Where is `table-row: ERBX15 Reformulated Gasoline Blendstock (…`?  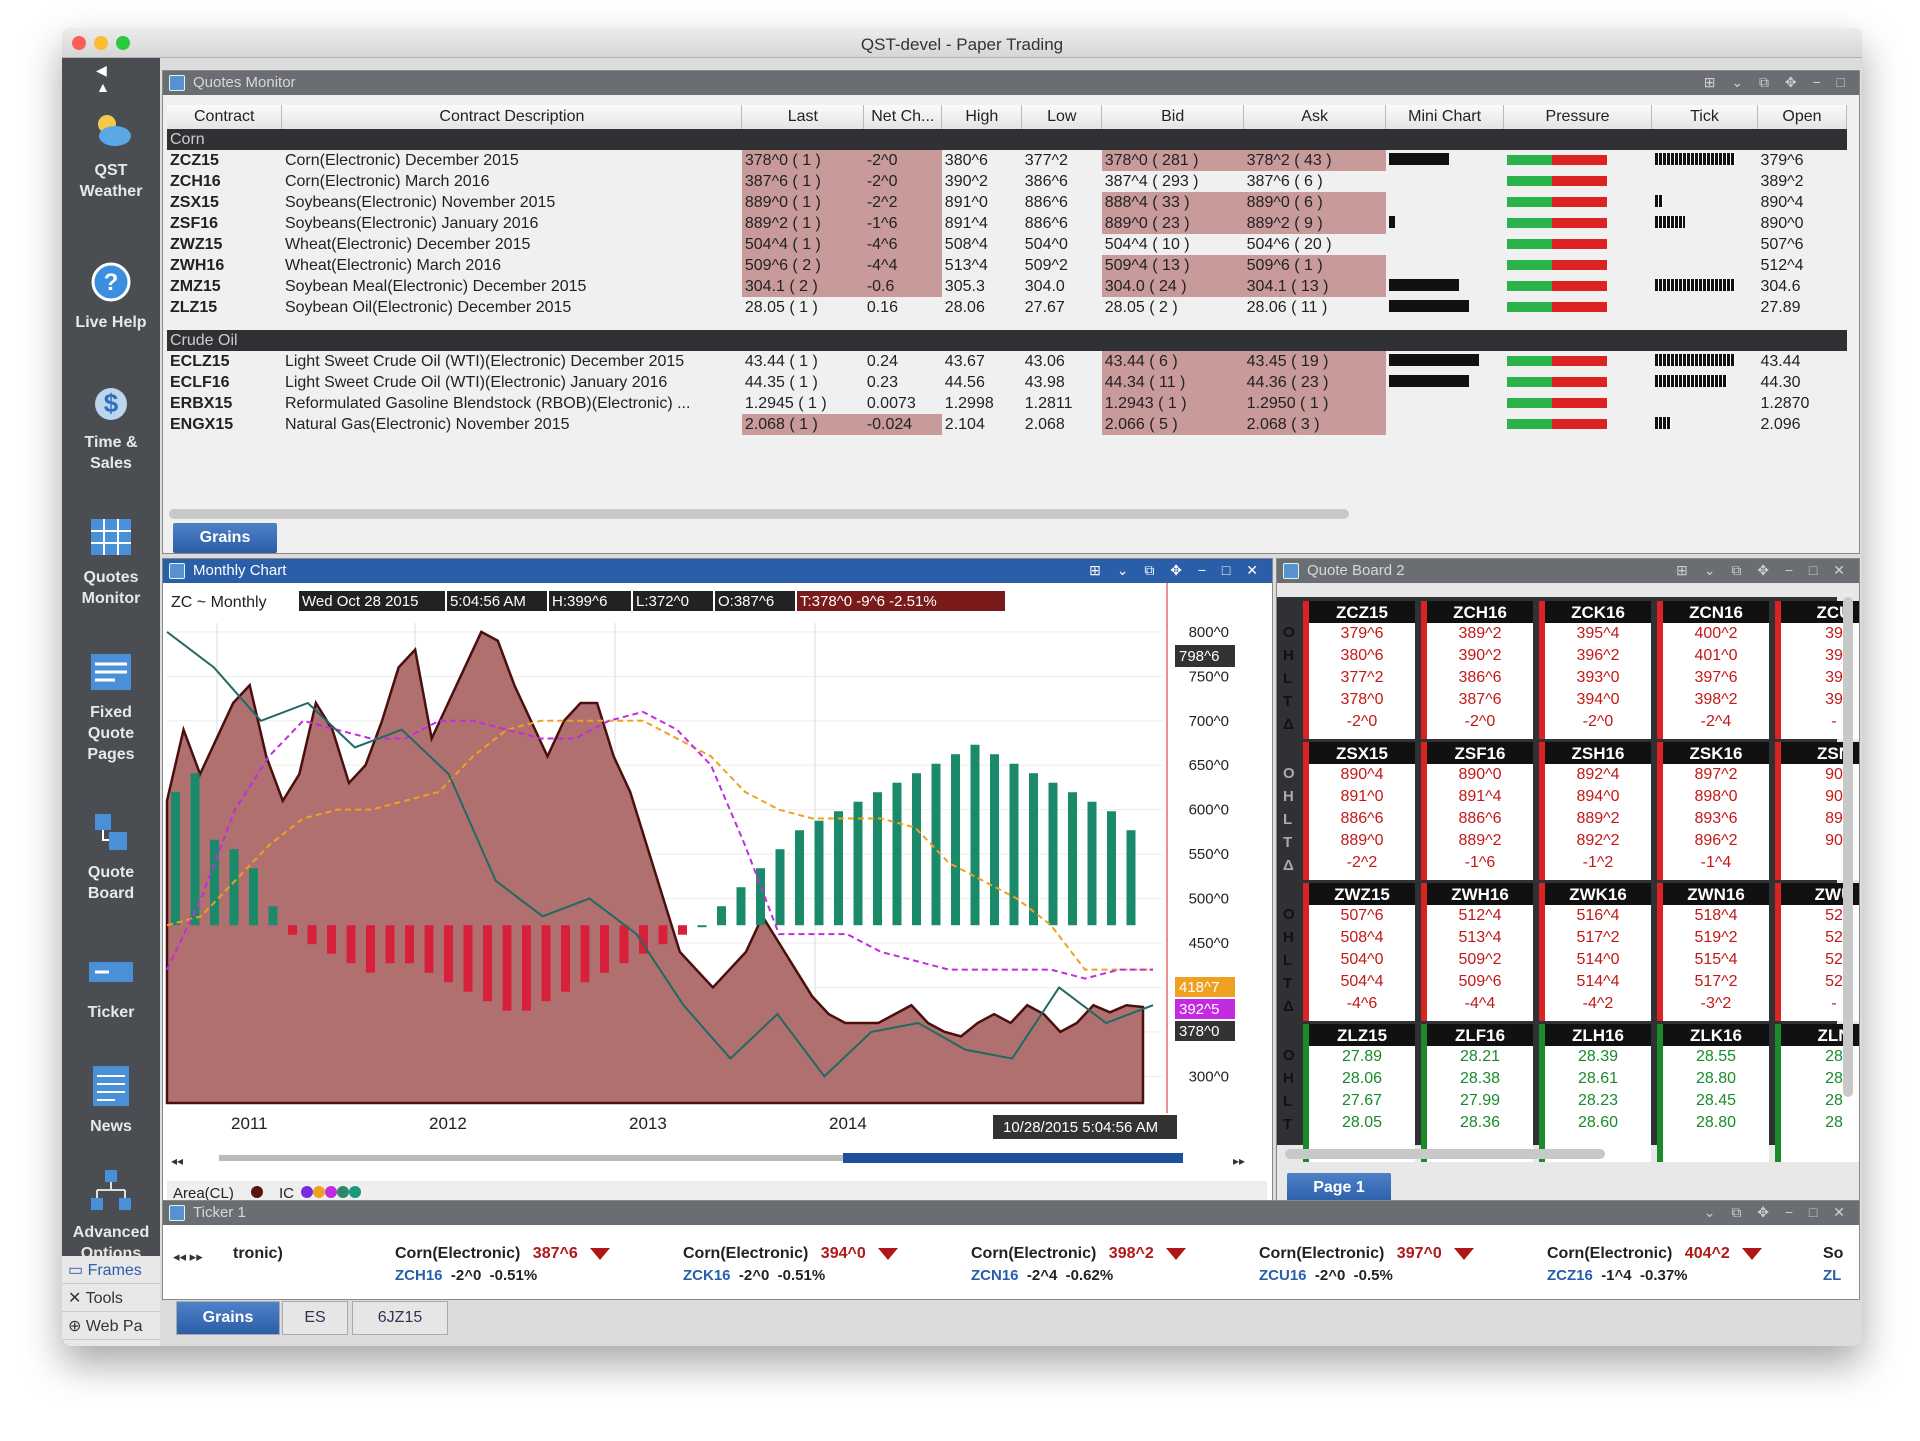
table-row: ERBX15 Reformulated Gasoline Blendstock (… is located at coordinates (1007, 403).